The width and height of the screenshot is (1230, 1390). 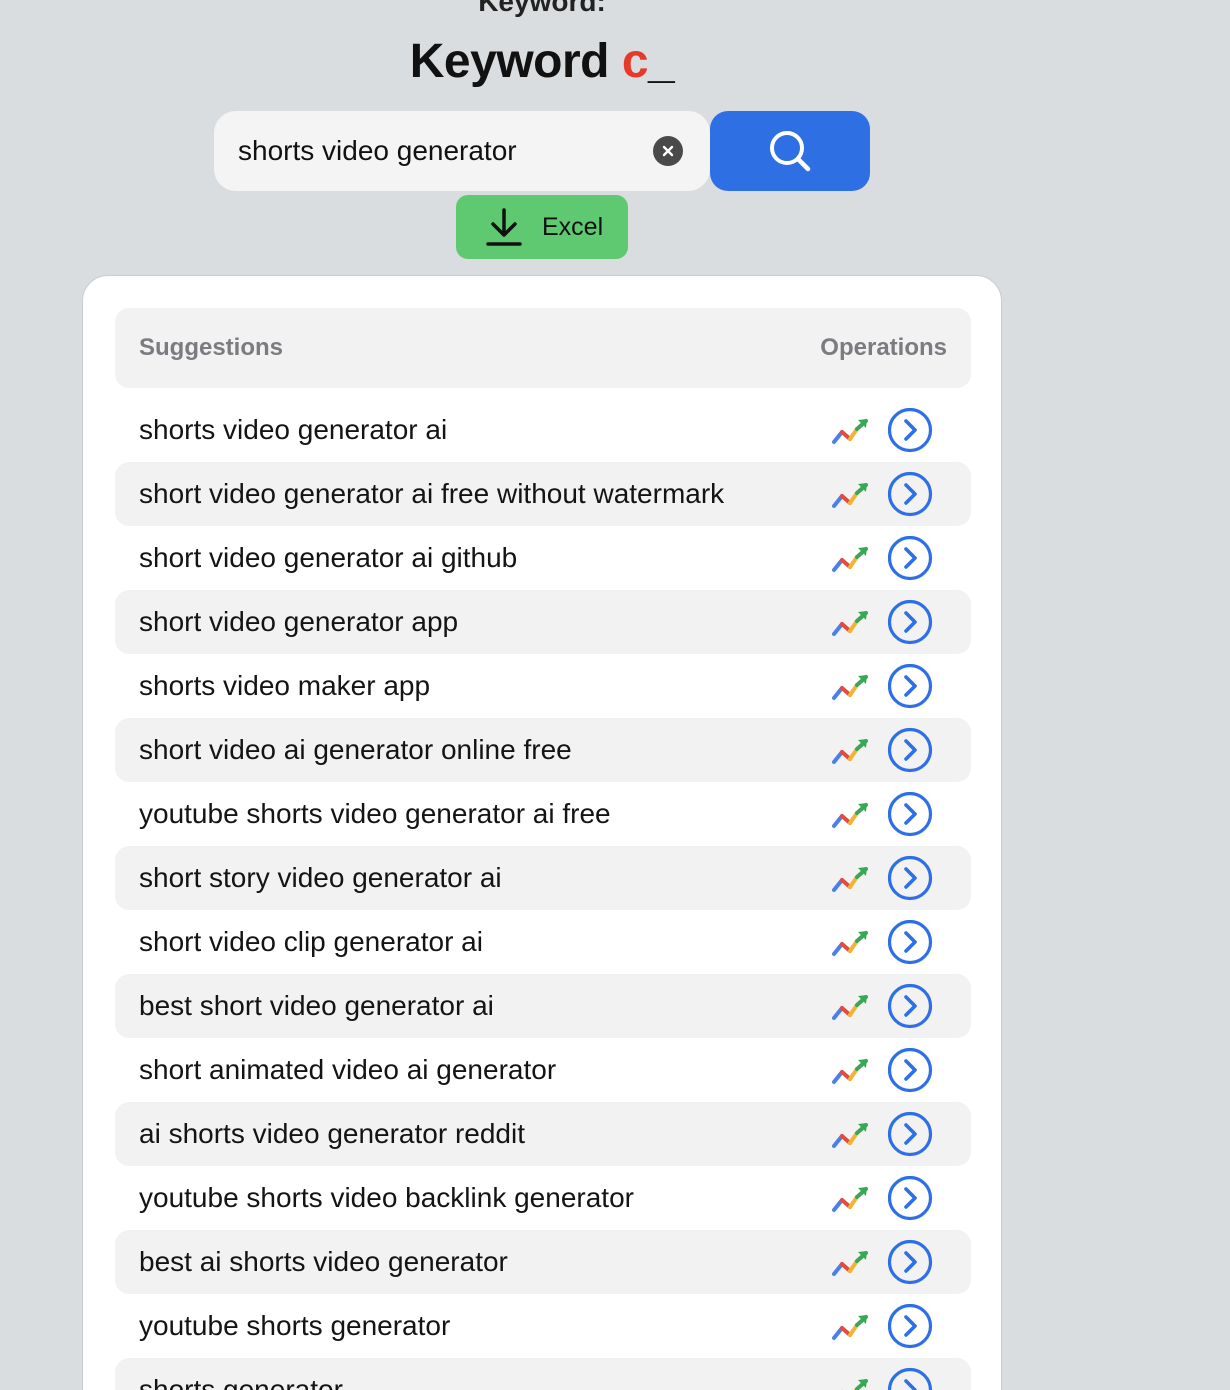 I want to click on close-icon, so click(x=668, y=151).